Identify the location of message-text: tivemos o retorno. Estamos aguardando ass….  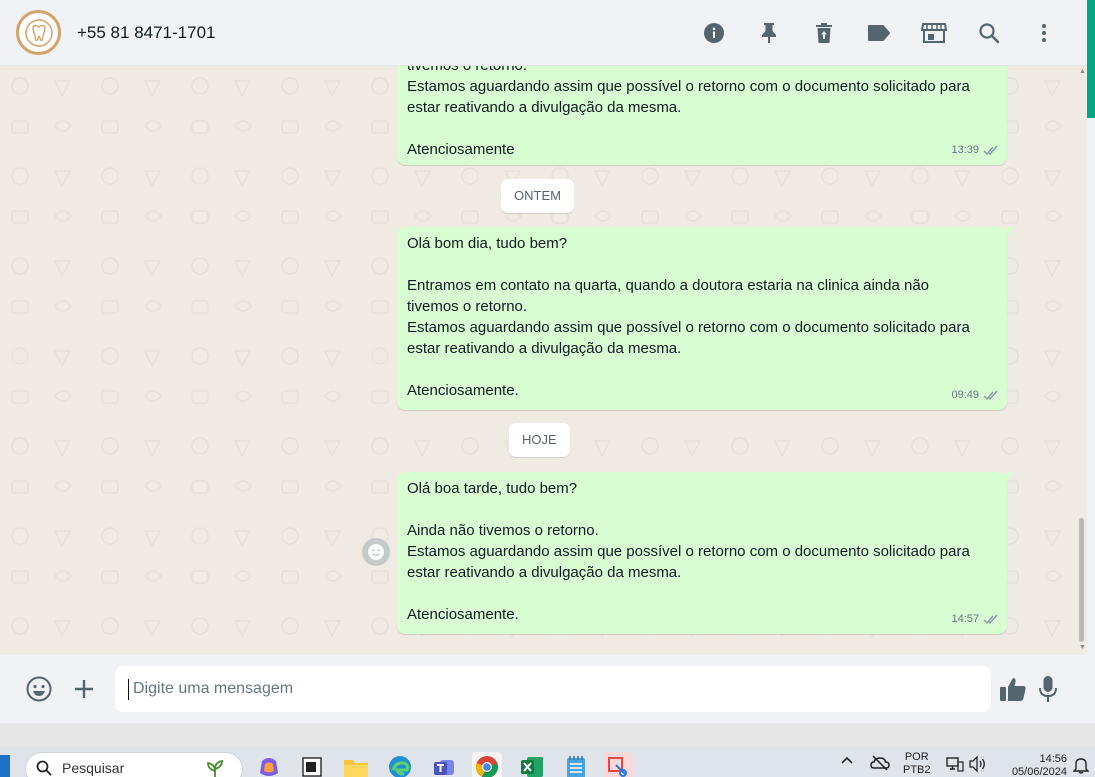
(702, 113).